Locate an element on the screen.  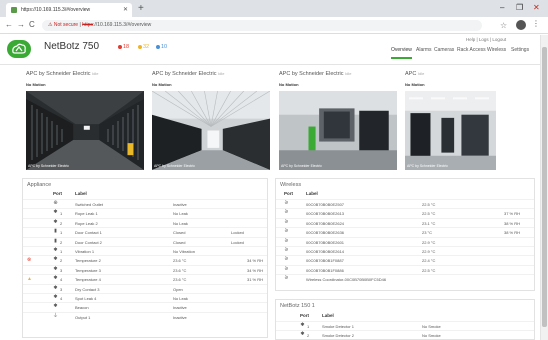
sensor-value: No Vibration is located at coordinates (184, 251).